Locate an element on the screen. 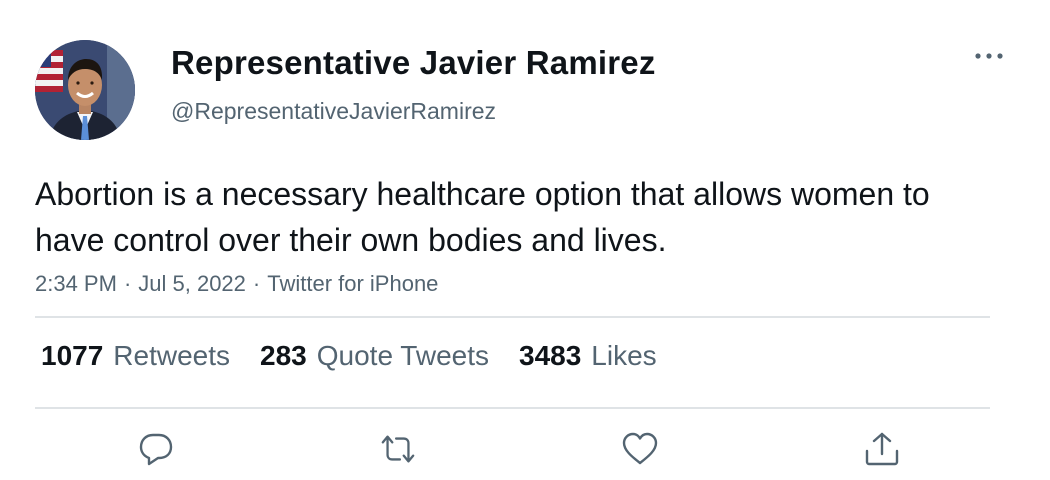 The image size is (1050, 480). profile-photo-icon is located at coordinates (85, 90).